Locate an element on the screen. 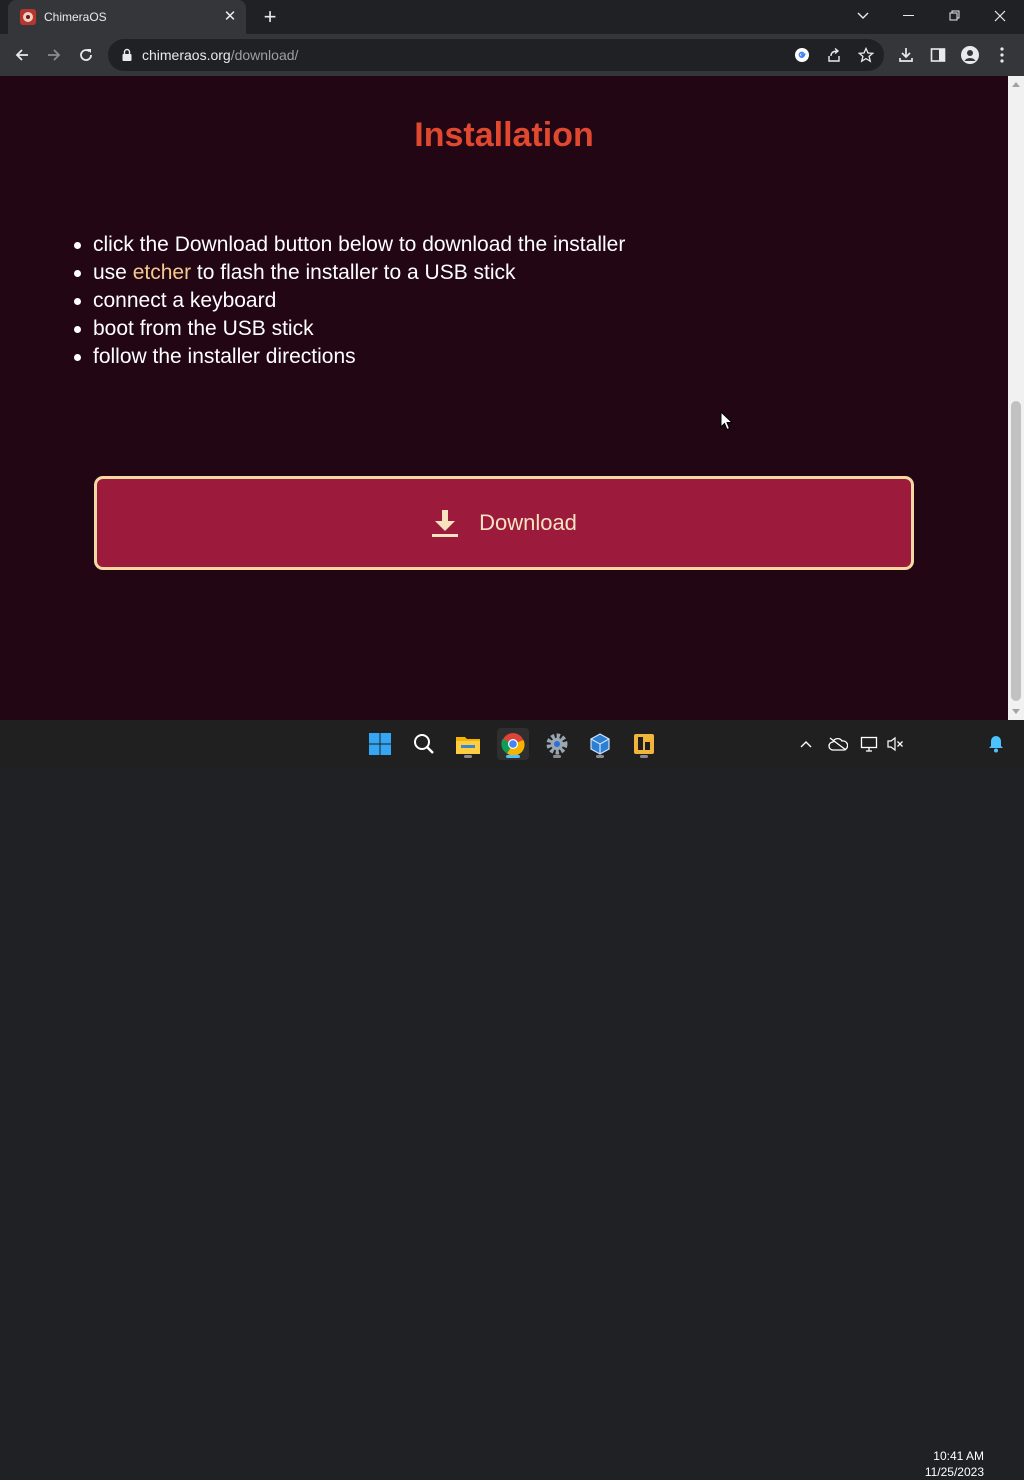  download-button: Download is located at coordinates (504, 523).